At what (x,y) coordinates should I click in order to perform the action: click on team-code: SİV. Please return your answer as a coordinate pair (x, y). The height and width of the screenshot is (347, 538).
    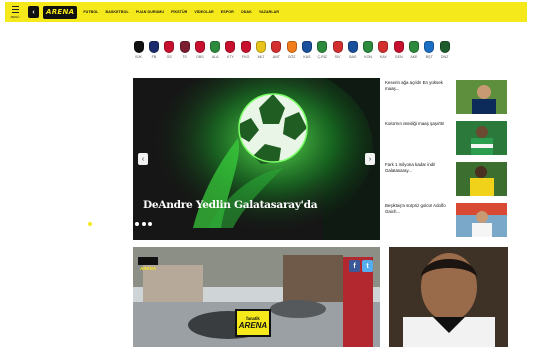
    Looking at the image, I should click on (337, 57).